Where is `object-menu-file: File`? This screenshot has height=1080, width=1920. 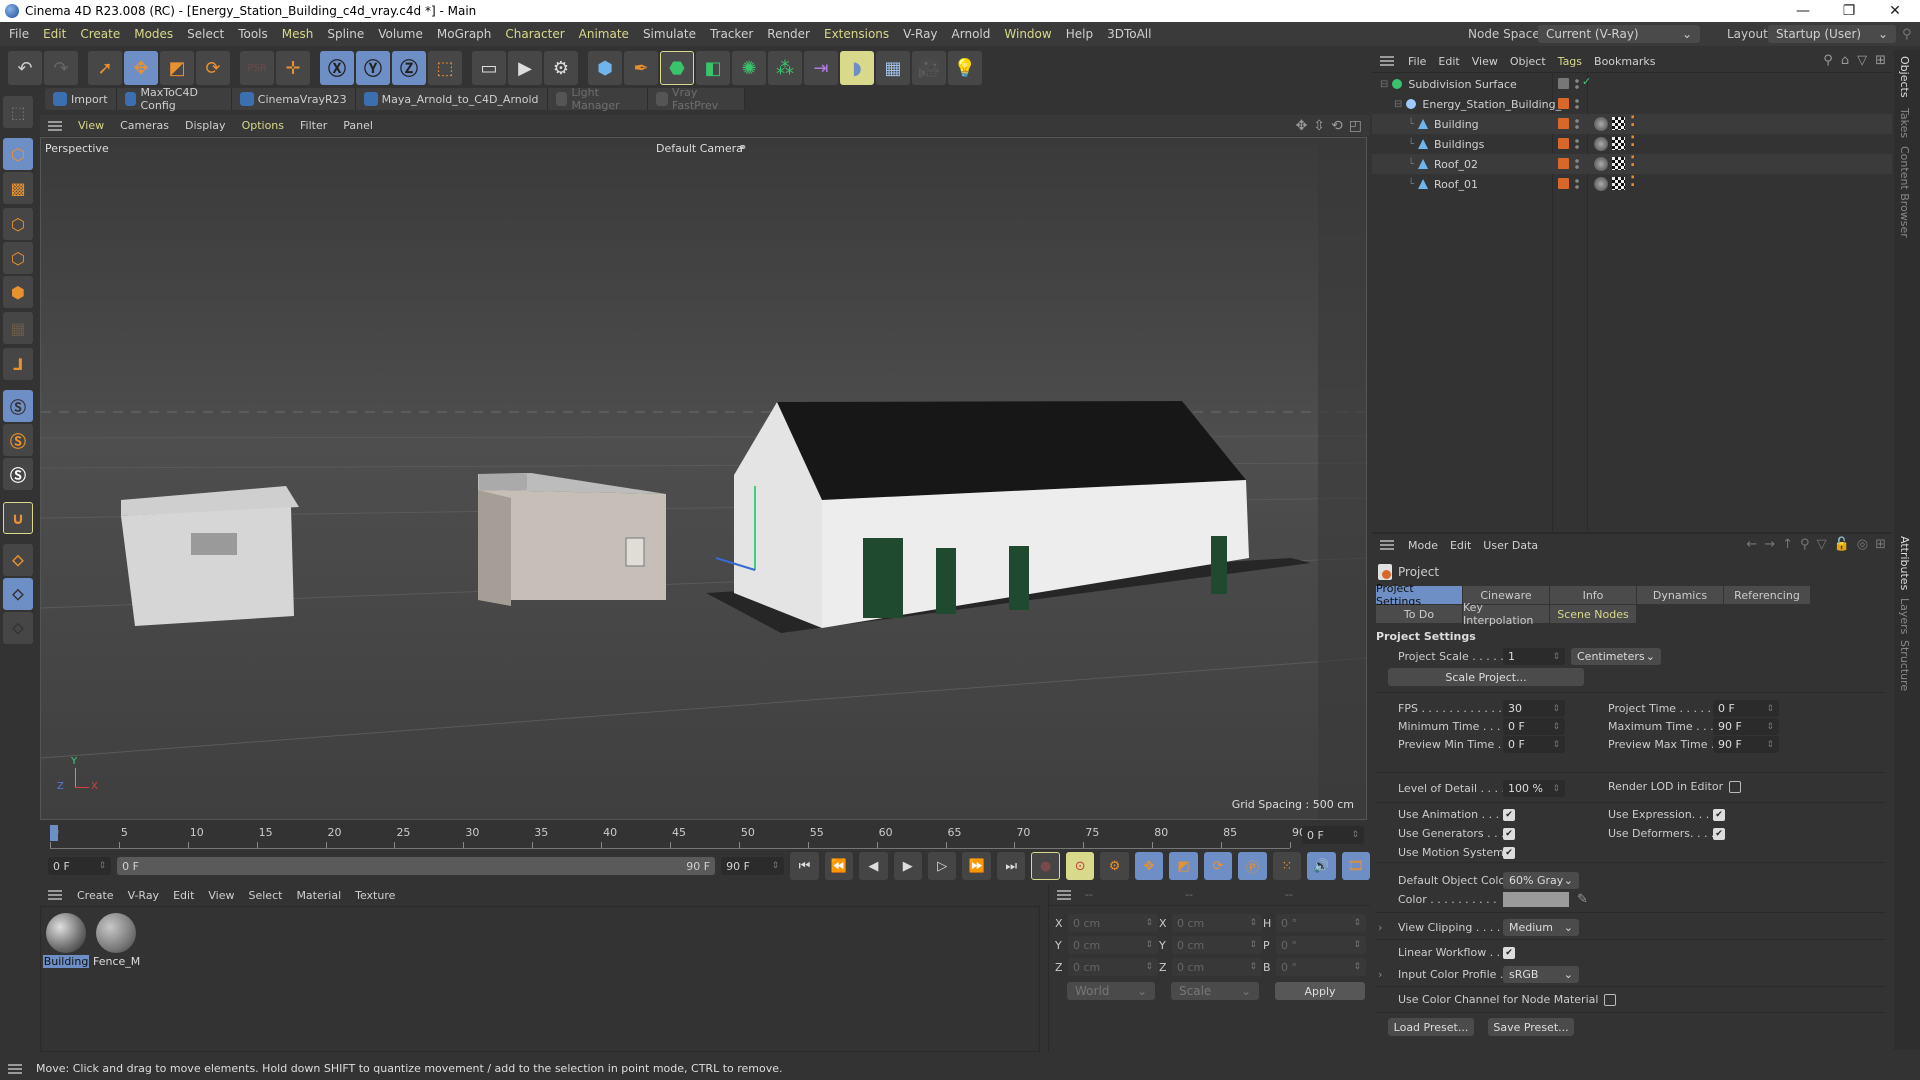
object-menu-file: File is located at coordinates (1417, 61).